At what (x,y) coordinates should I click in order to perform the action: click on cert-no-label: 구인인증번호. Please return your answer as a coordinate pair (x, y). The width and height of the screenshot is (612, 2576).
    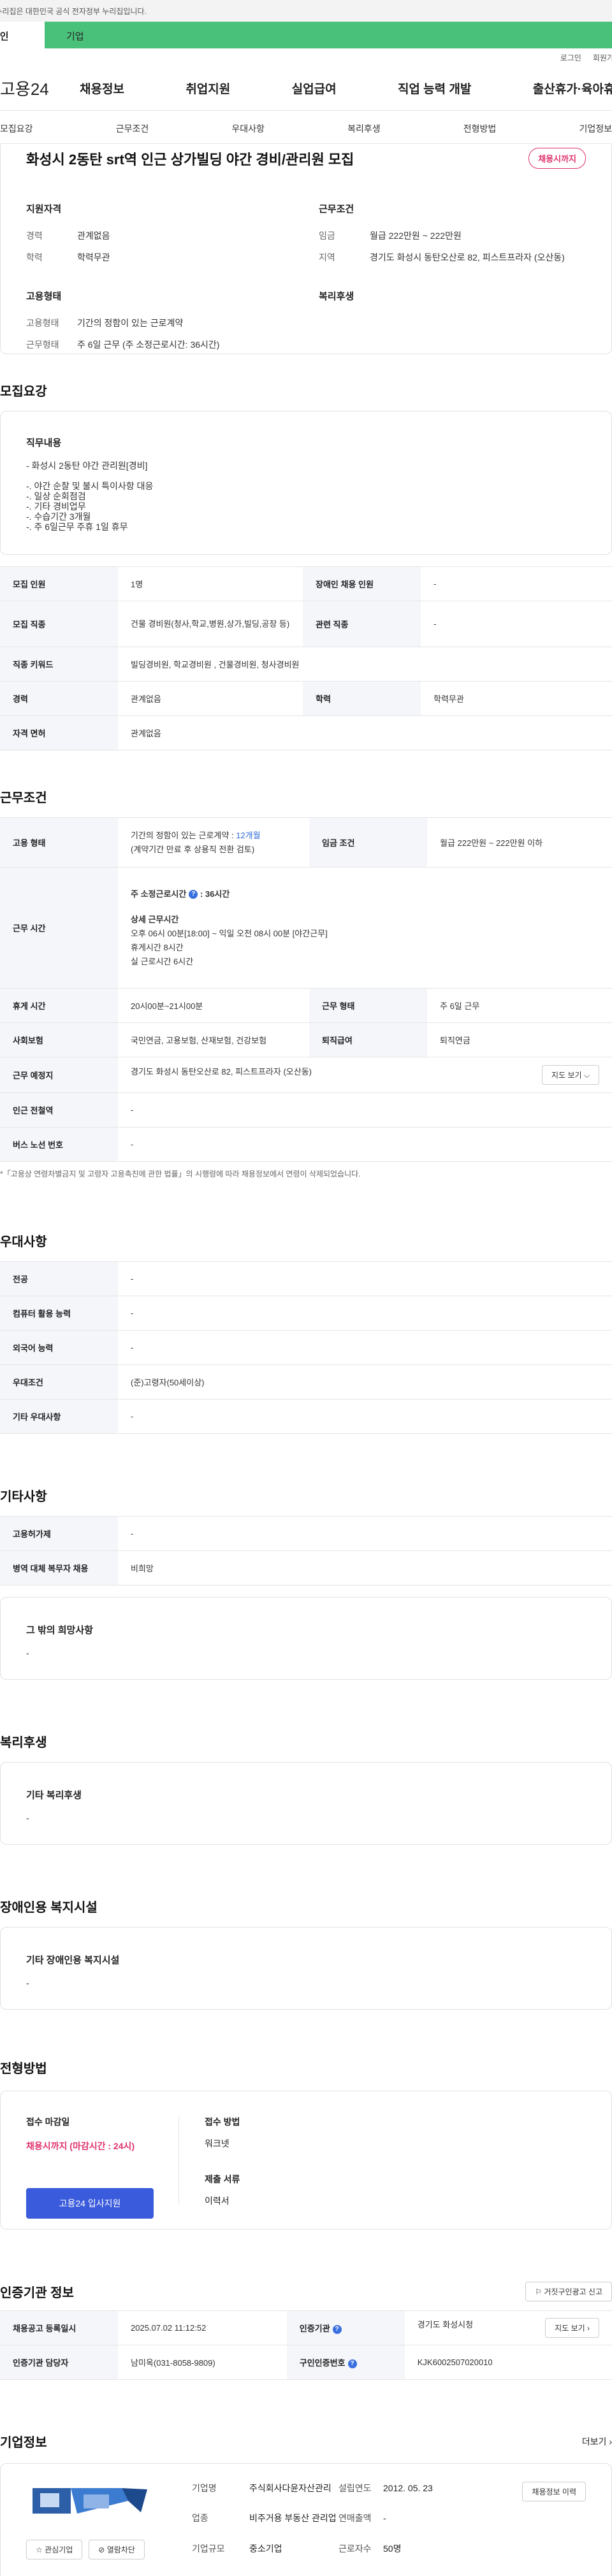
    Looking at the image, I should click on (322, 2363).